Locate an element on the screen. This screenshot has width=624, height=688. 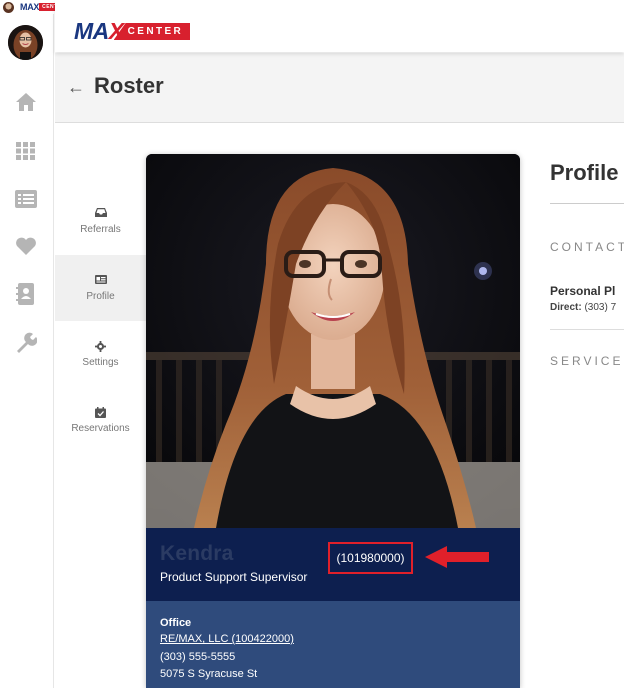
maxcenter-logo: MAX CENTER is located at coordinates (132, 31).